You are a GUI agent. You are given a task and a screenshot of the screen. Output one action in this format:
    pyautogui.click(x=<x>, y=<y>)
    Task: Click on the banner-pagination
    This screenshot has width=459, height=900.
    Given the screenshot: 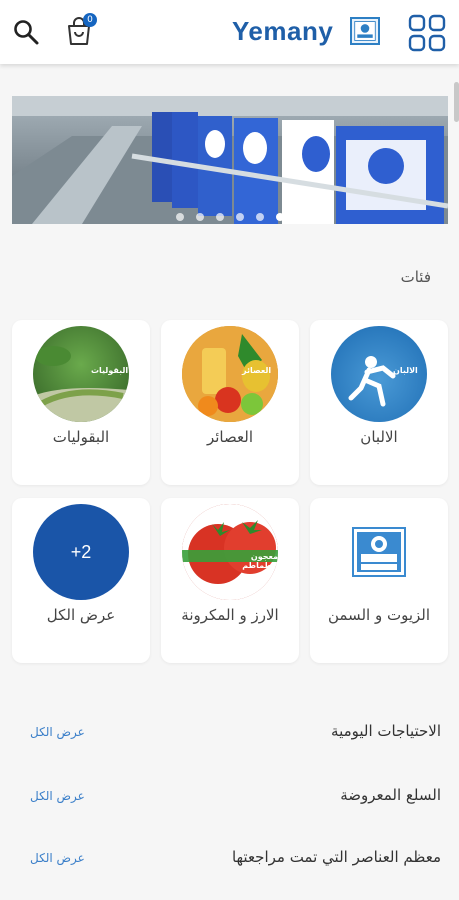 What is the action you would take?
    pyautogui.click(x=230, y=217)
    